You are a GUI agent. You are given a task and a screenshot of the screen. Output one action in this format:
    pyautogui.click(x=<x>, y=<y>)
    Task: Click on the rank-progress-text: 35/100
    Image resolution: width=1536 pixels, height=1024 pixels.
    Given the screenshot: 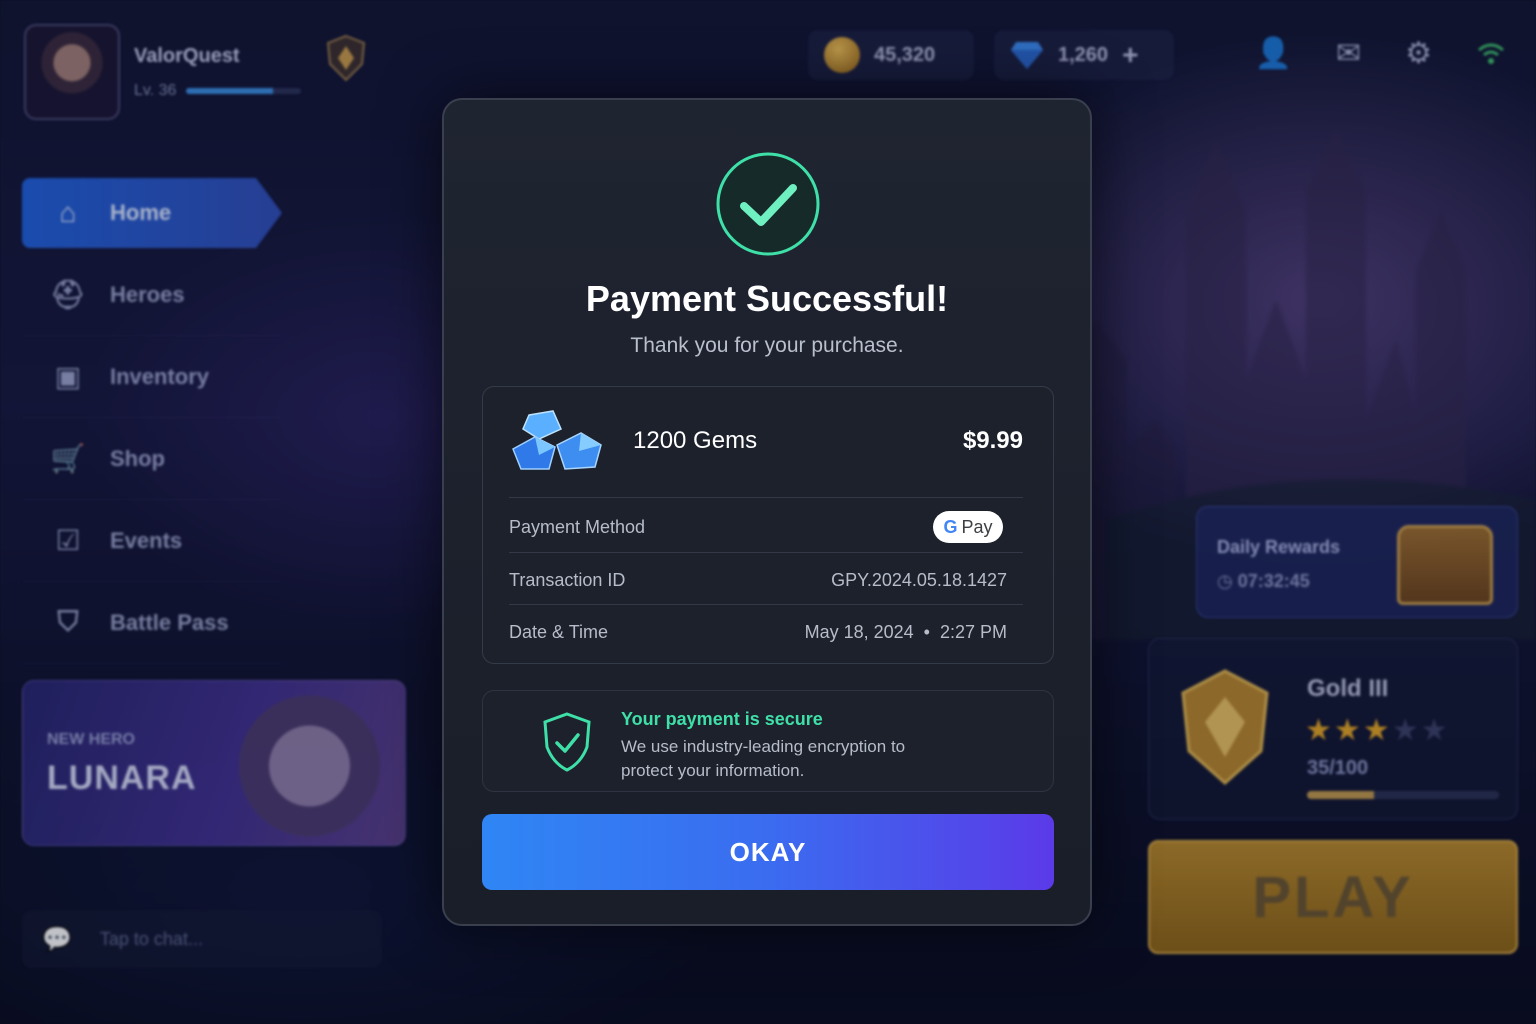 What is the action you would take?
    pyautogui.click(x=1338, y=768)
    